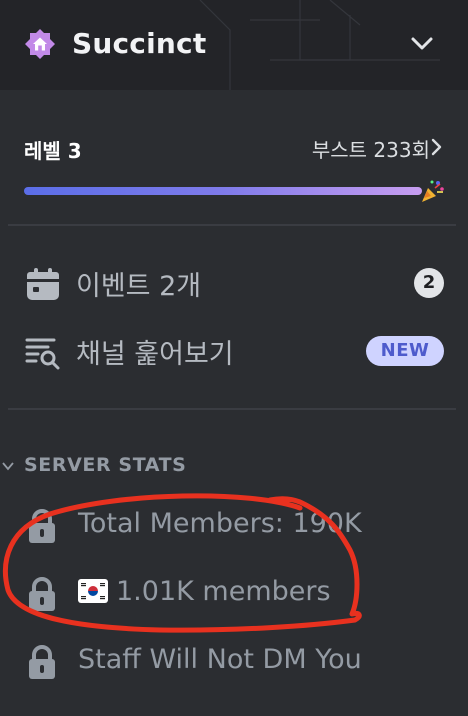  What do you see at coordinates (234, 466) in the screenshot?
I see `server-stats-category: SERVER STATS` at bounding box center [234, 466].